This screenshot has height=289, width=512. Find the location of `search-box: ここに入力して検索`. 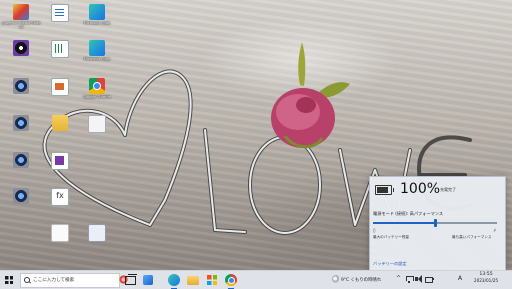

search-box: ここに入力して検索 is located at coordinates (74, 280).